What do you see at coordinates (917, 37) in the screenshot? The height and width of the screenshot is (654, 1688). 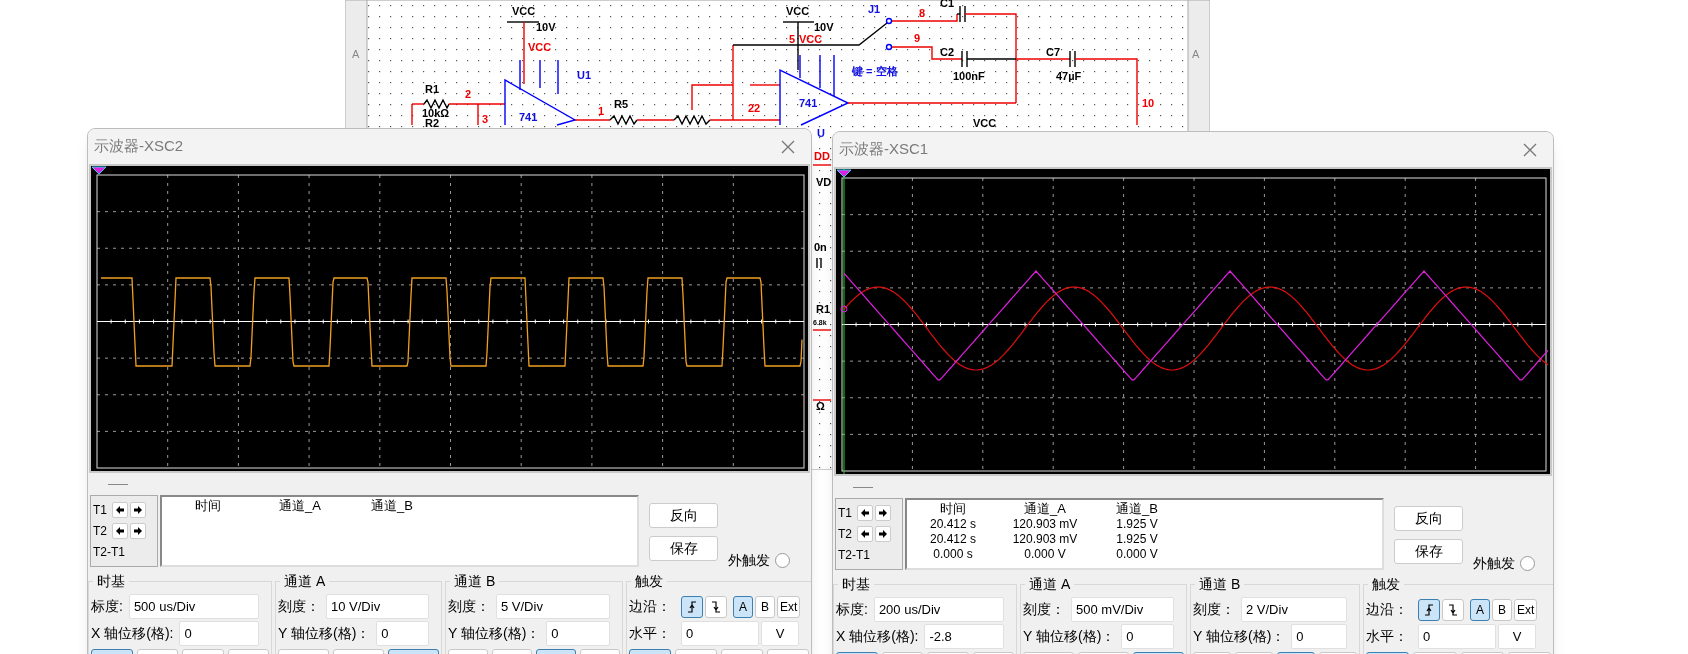 I see `schematic-label: 9` at bounding box center [917, 37].